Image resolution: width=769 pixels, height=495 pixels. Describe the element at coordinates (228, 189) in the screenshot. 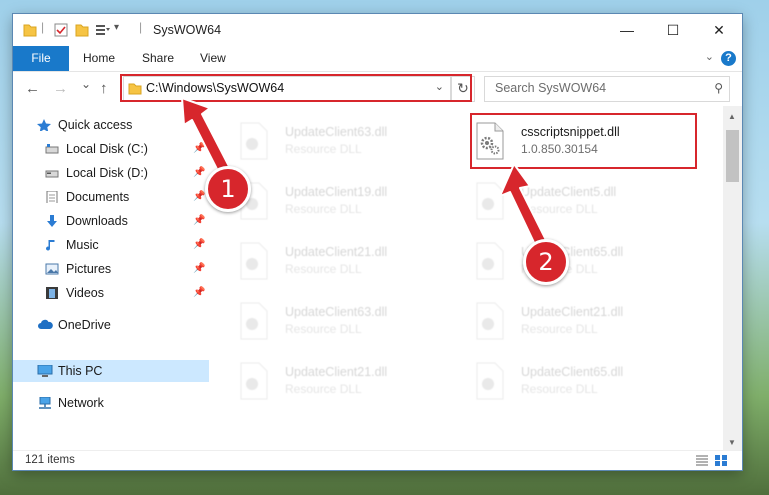

I see `step-1-badge: 1` at that location.